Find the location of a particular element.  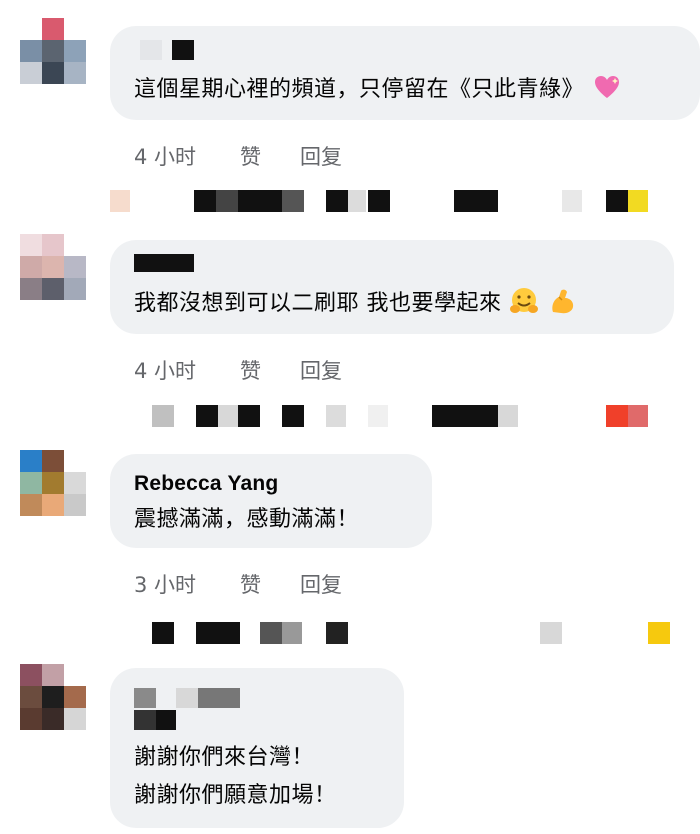

comment-text: 這個星期心裡的頻道，只停留在《只此青綠》 is located at coordinates (378, 90).